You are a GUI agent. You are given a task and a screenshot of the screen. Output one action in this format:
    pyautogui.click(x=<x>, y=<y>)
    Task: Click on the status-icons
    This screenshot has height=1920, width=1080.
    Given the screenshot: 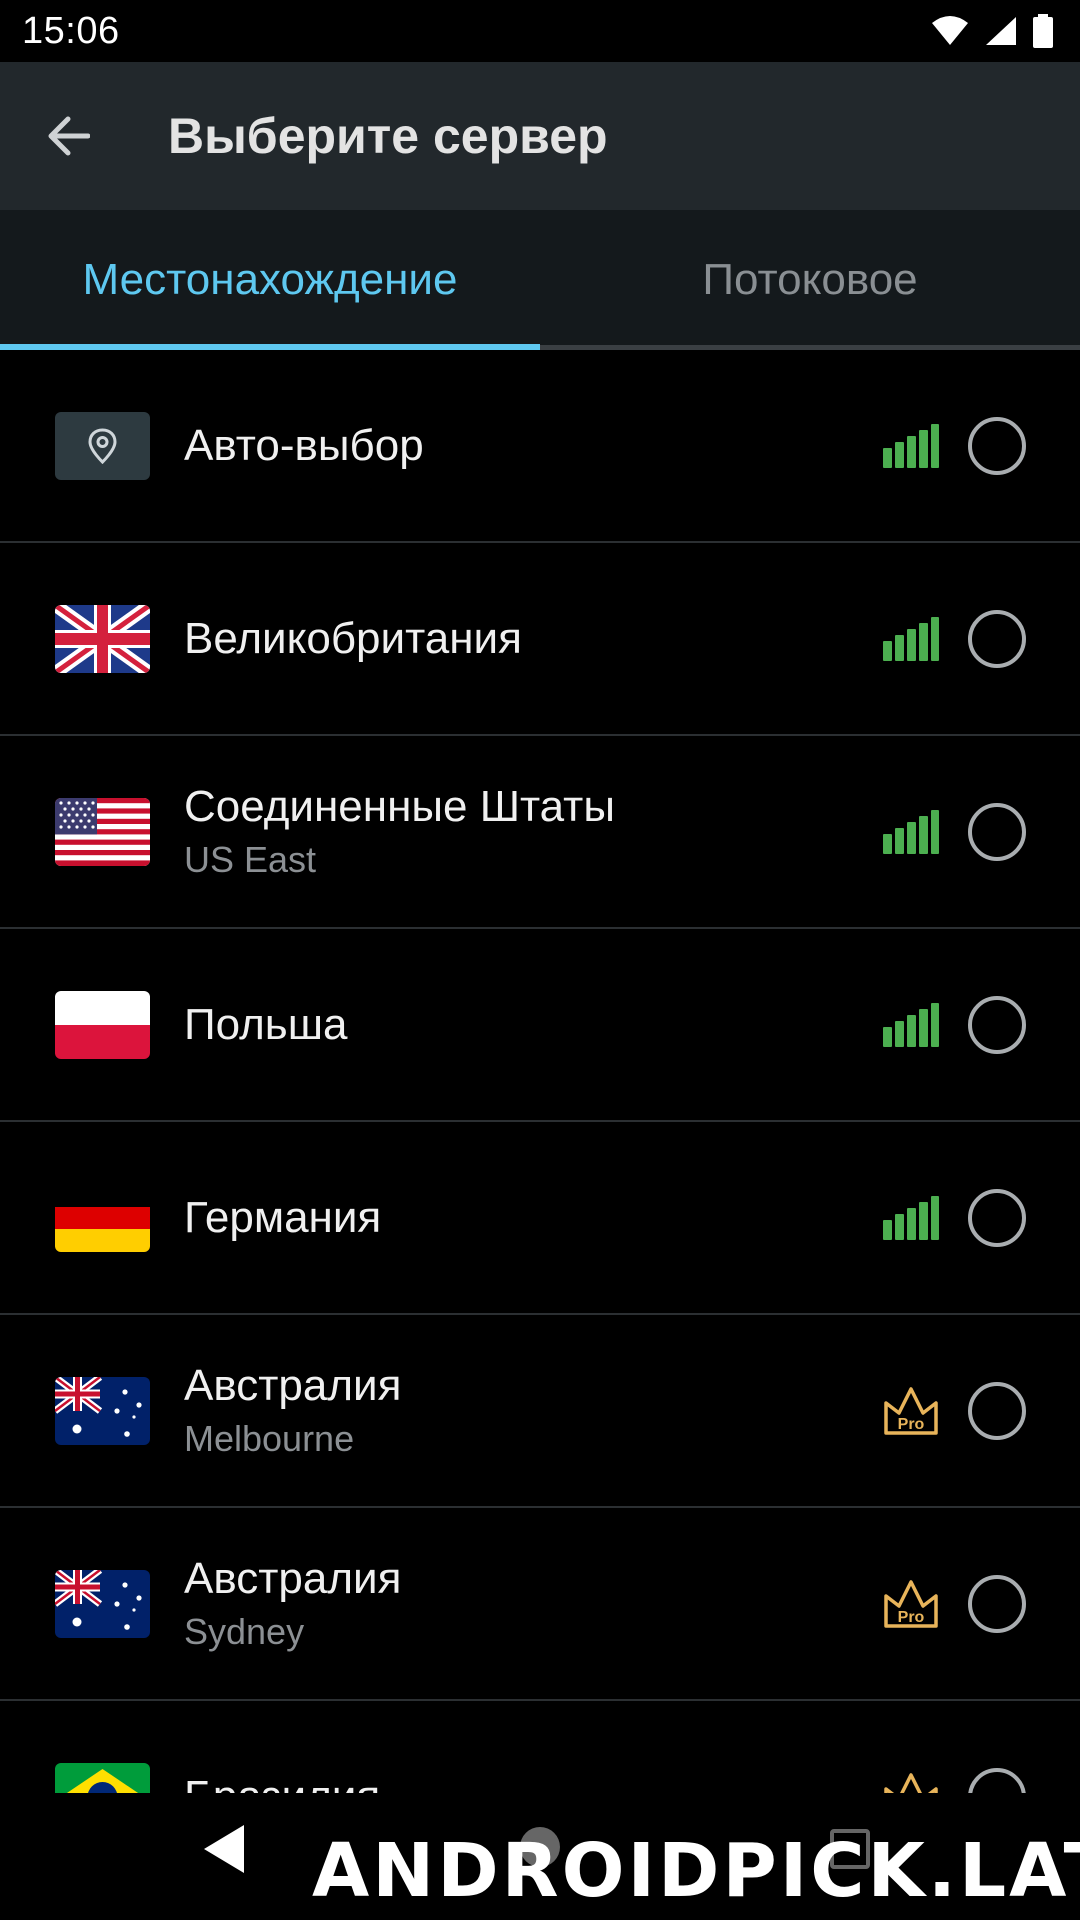 What is the action you would take?
    pyautogui.click(x=992, y=31)
    